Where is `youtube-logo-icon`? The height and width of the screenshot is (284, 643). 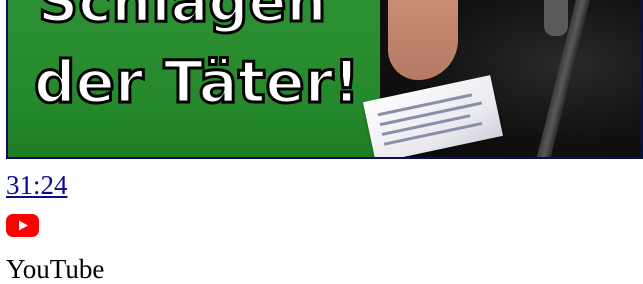
youtube-logo-icon is located at coordinates (22, 225).